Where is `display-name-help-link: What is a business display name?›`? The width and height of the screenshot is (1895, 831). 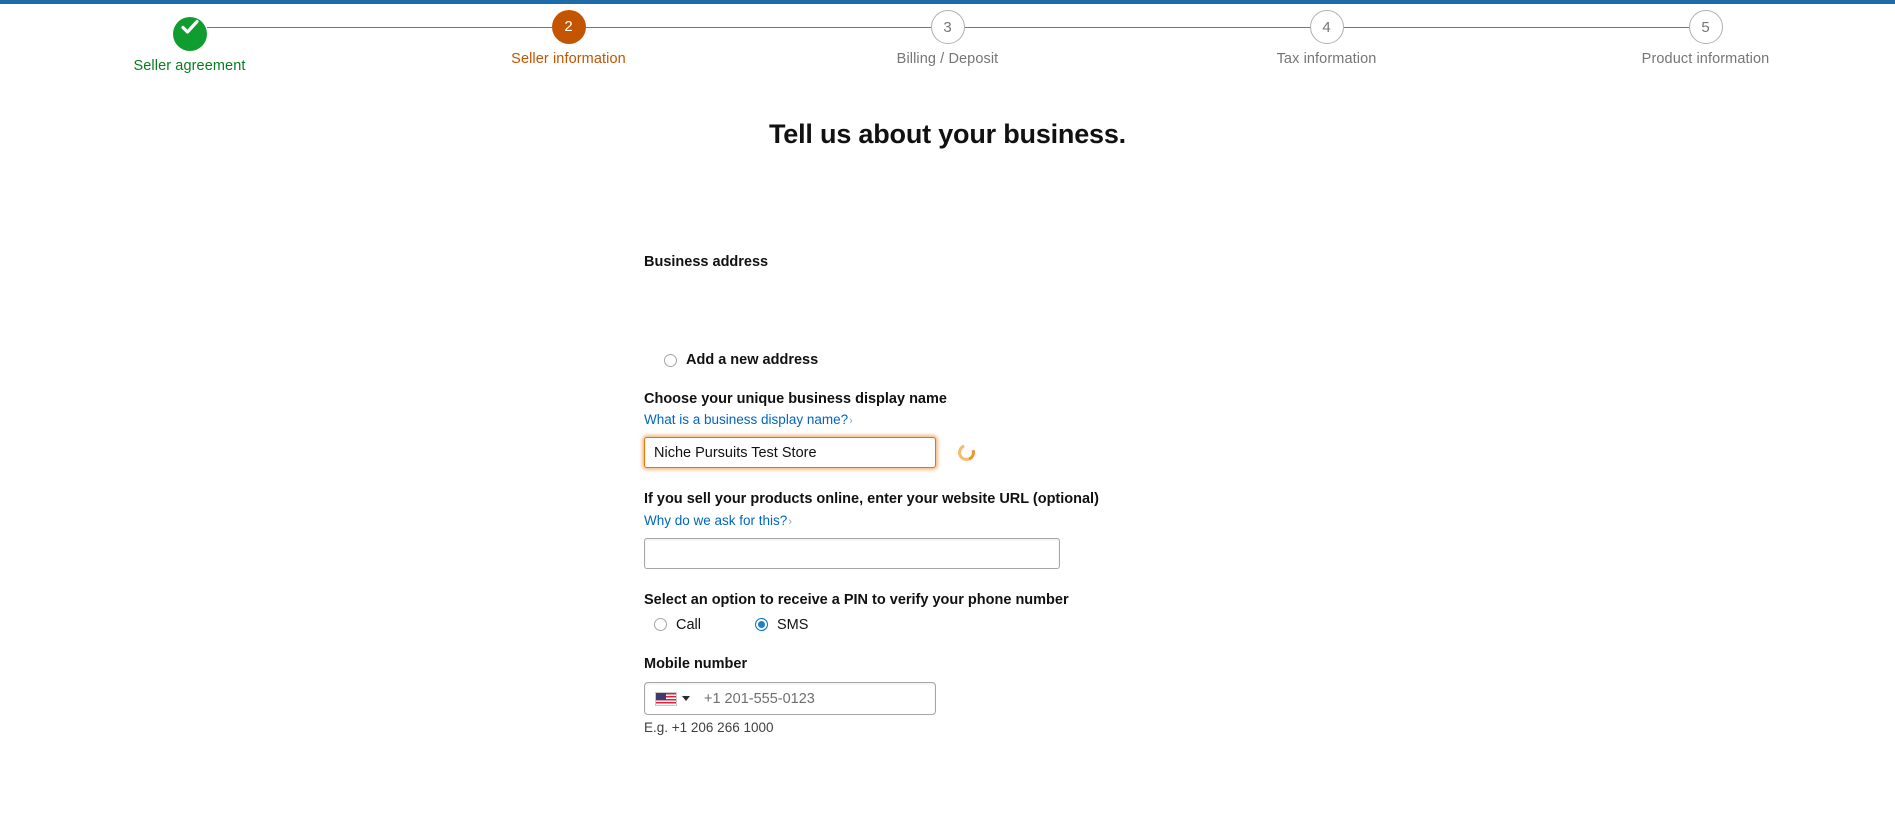
display-name-help-link: What is a business display name?› is located at coordinates (748, 419).